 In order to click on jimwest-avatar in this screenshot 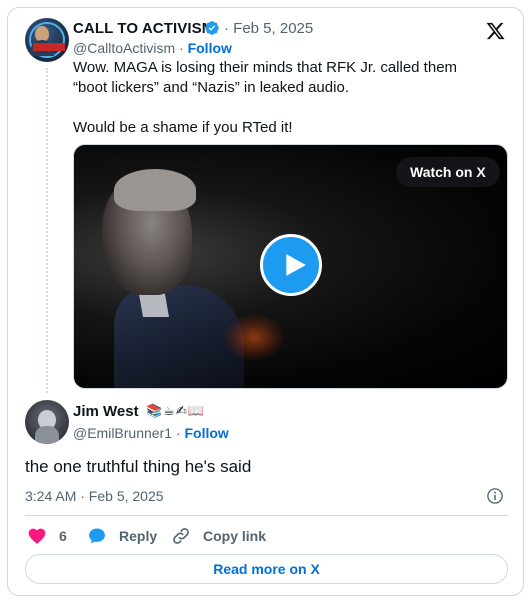, I will do `click(47, 422)`.